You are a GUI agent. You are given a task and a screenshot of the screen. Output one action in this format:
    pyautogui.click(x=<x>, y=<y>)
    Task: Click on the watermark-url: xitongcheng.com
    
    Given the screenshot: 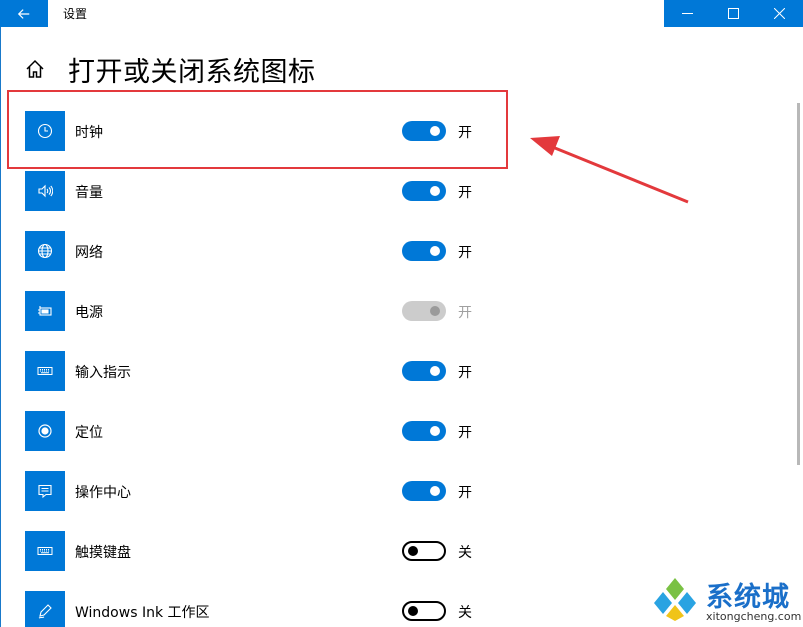 What is the action you would take?
    pyautogui.click(x=754, y=616)
    